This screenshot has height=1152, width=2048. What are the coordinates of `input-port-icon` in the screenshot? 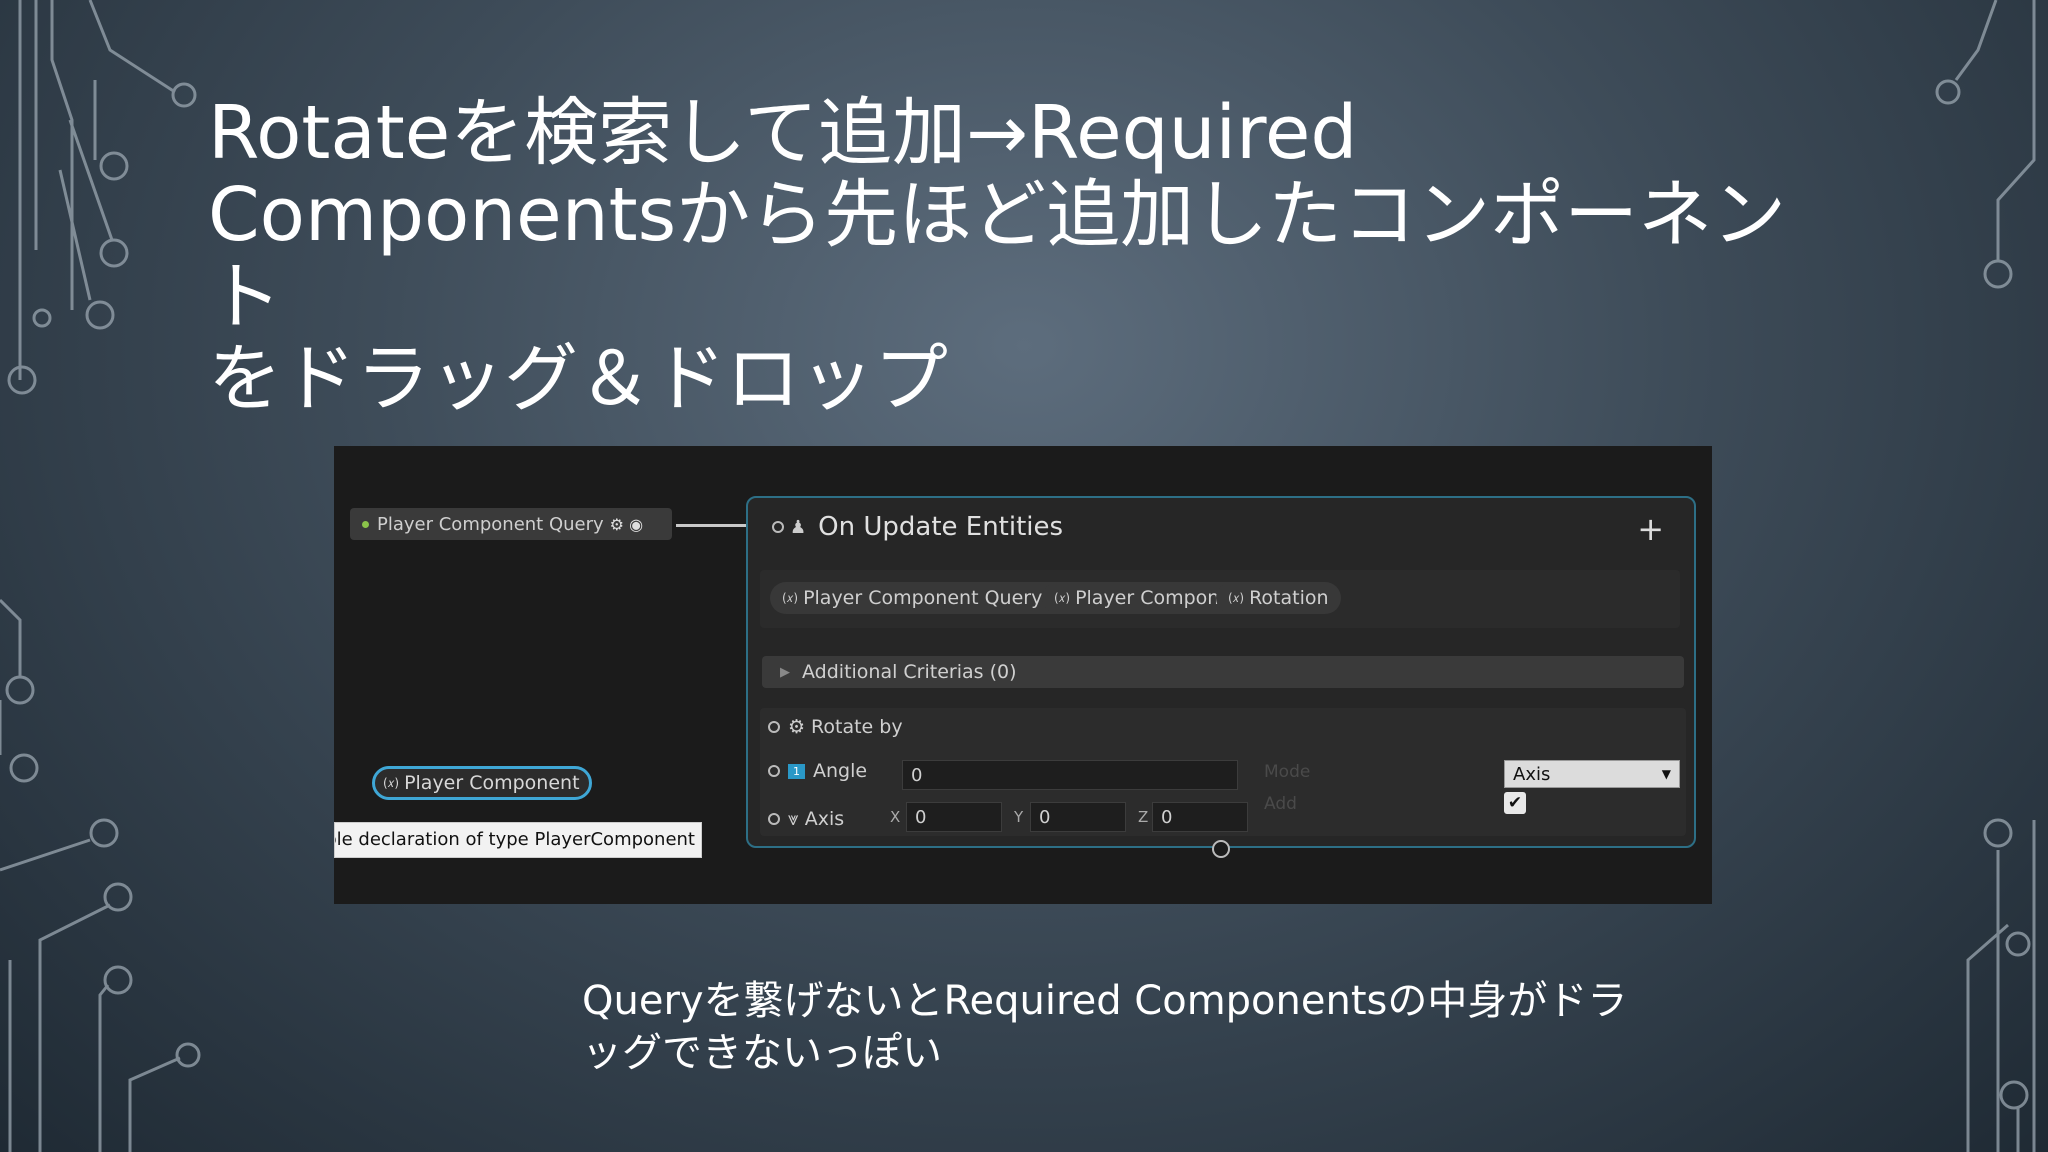 It's located at (778, 527).